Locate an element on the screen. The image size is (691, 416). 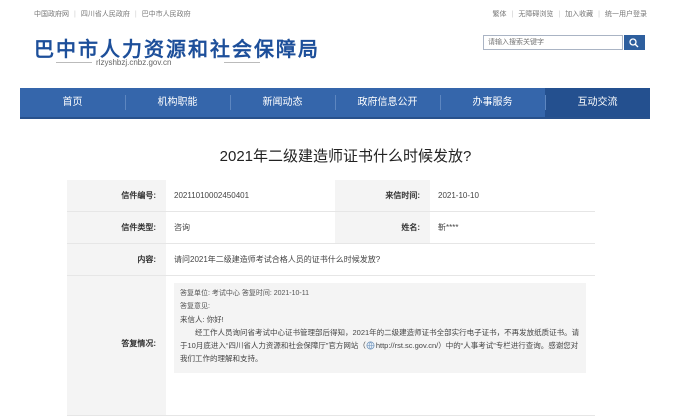
link-add-favorite: 加入收藏 is located at coordinates (579, 14).